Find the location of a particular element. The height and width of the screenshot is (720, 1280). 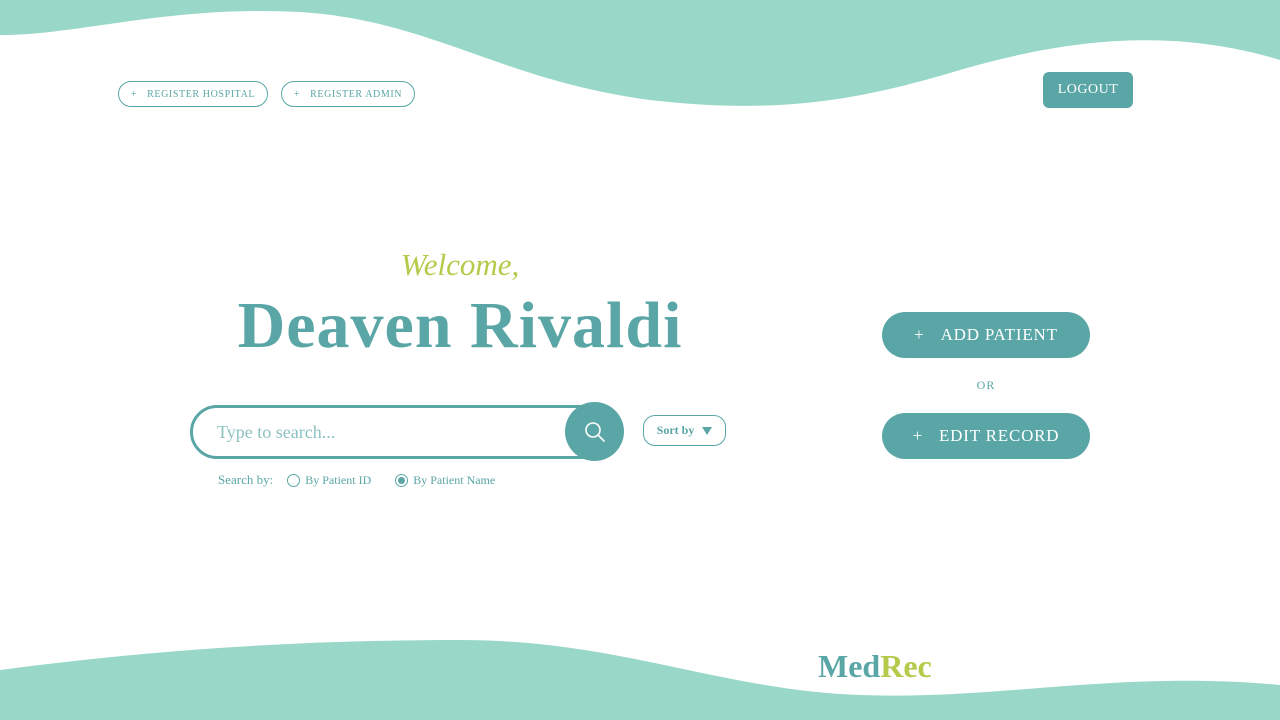

add-patient-button: + ADD PATIENT is located at coordinates (986, 335).